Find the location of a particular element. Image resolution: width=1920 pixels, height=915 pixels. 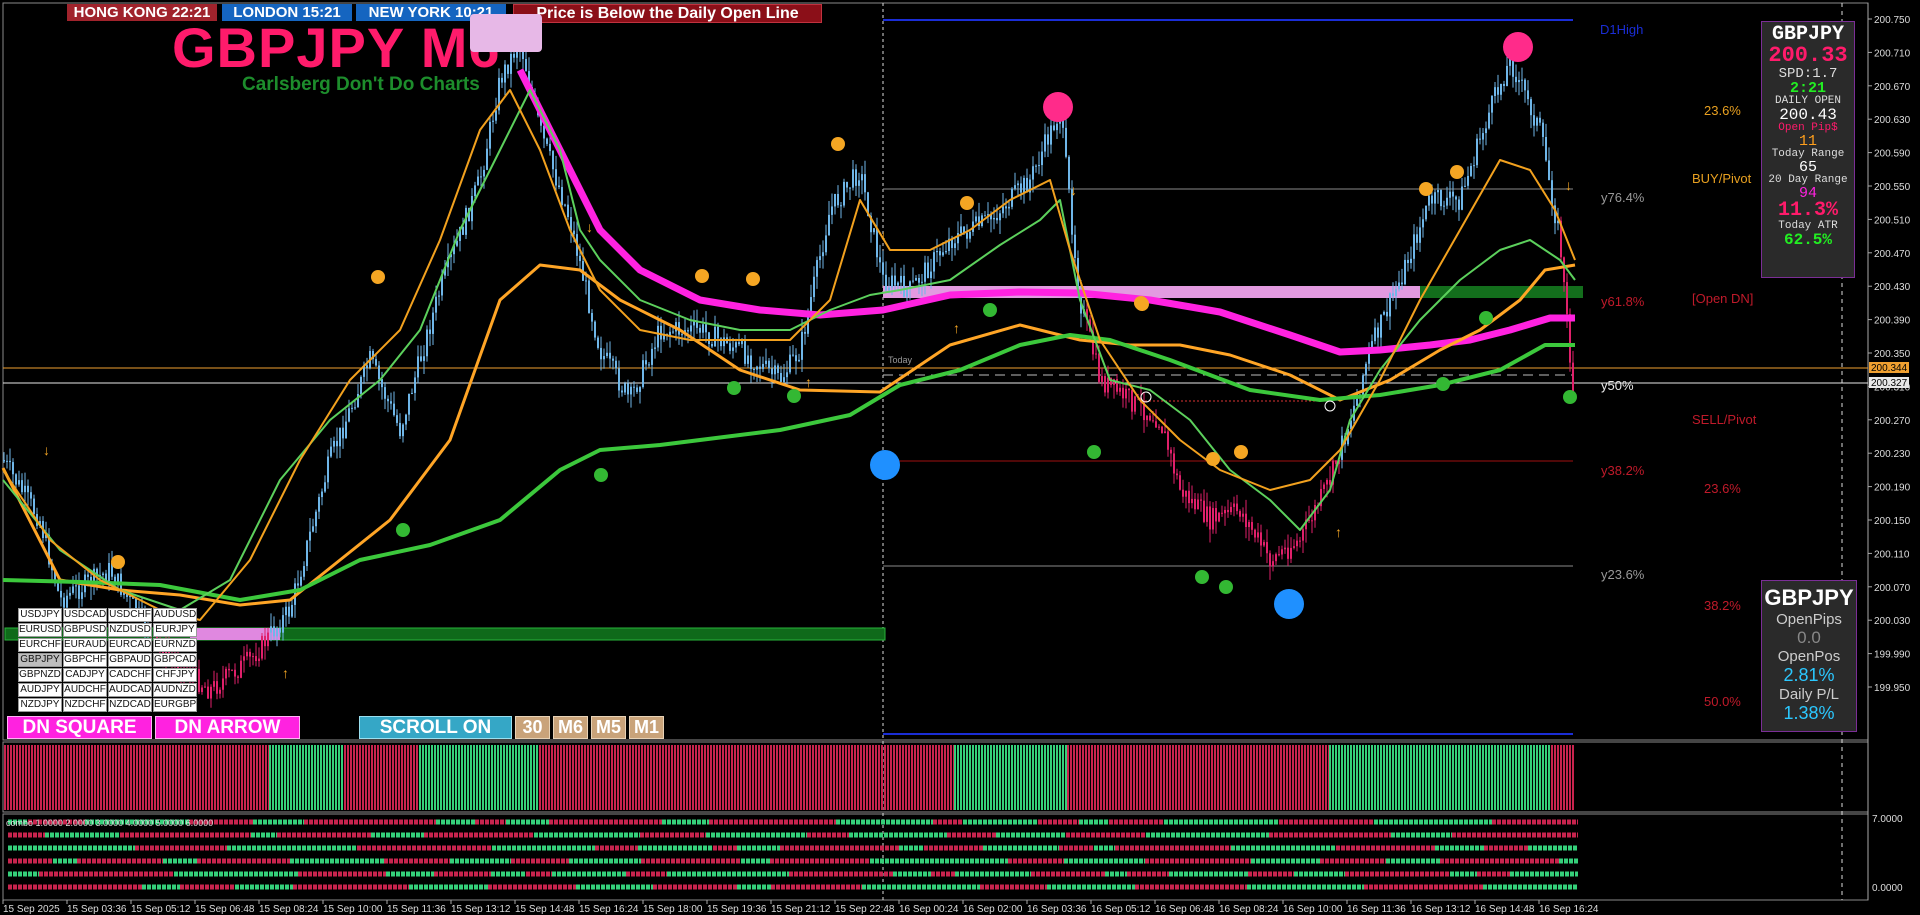

pair-euraud: EURAUD is located at coordinates (85, 645).